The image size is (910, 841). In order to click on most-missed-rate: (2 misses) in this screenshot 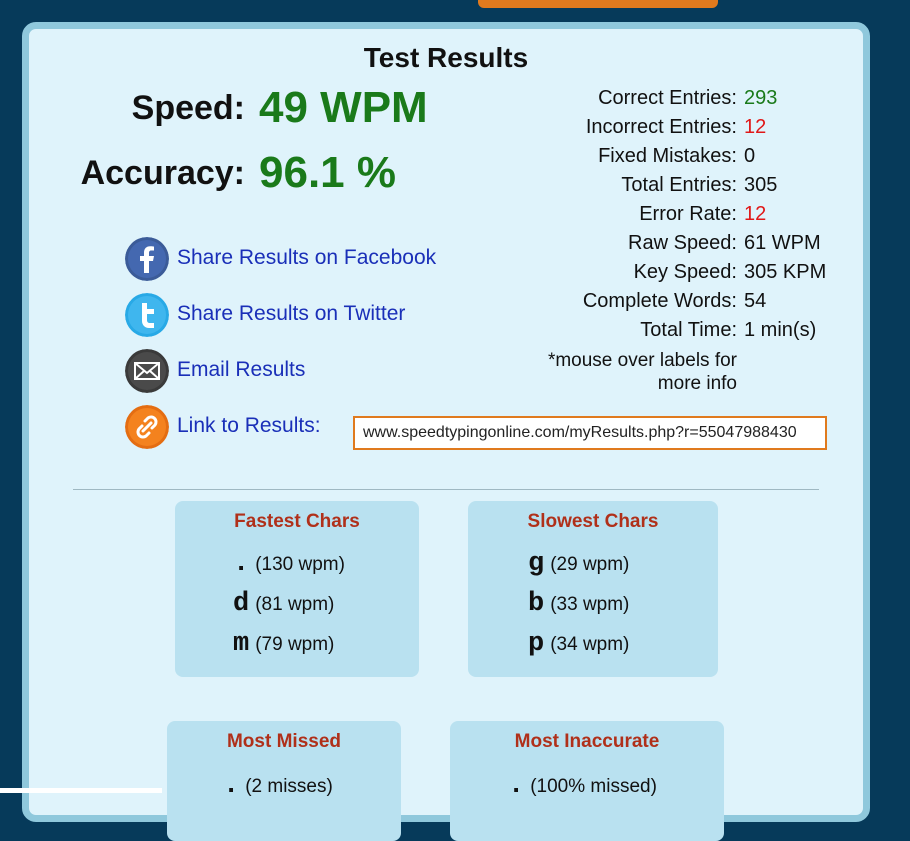, I will do `click(289, 786)`.